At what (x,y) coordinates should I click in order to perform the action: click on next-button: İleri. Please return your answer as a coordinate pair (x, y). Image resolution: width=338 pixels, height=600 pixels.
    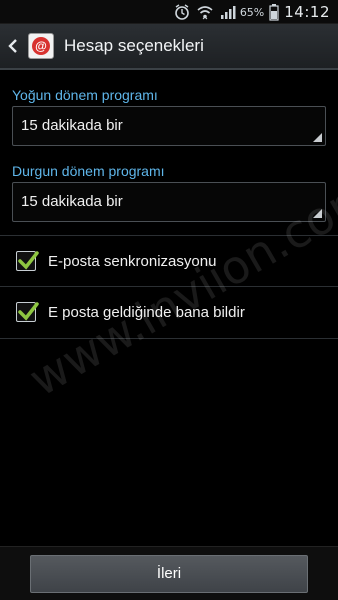
    Looking at the image, I should click on (169, 574).